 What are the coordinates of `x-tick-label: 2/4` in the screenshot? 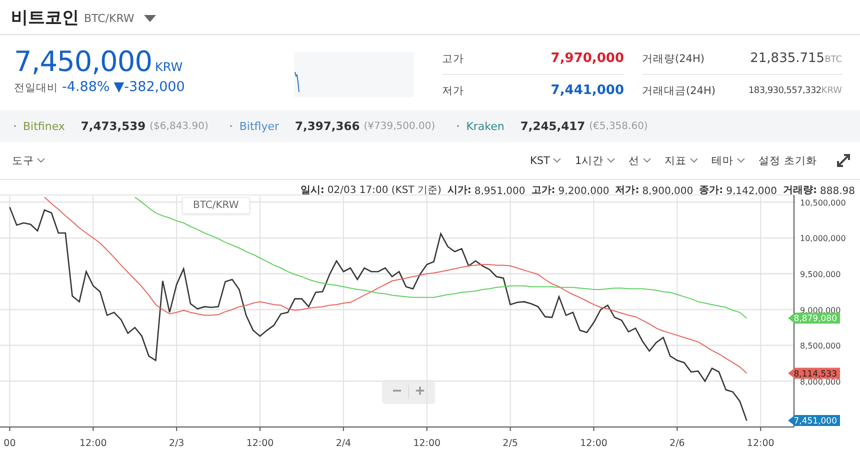 It's located at (344, 443).